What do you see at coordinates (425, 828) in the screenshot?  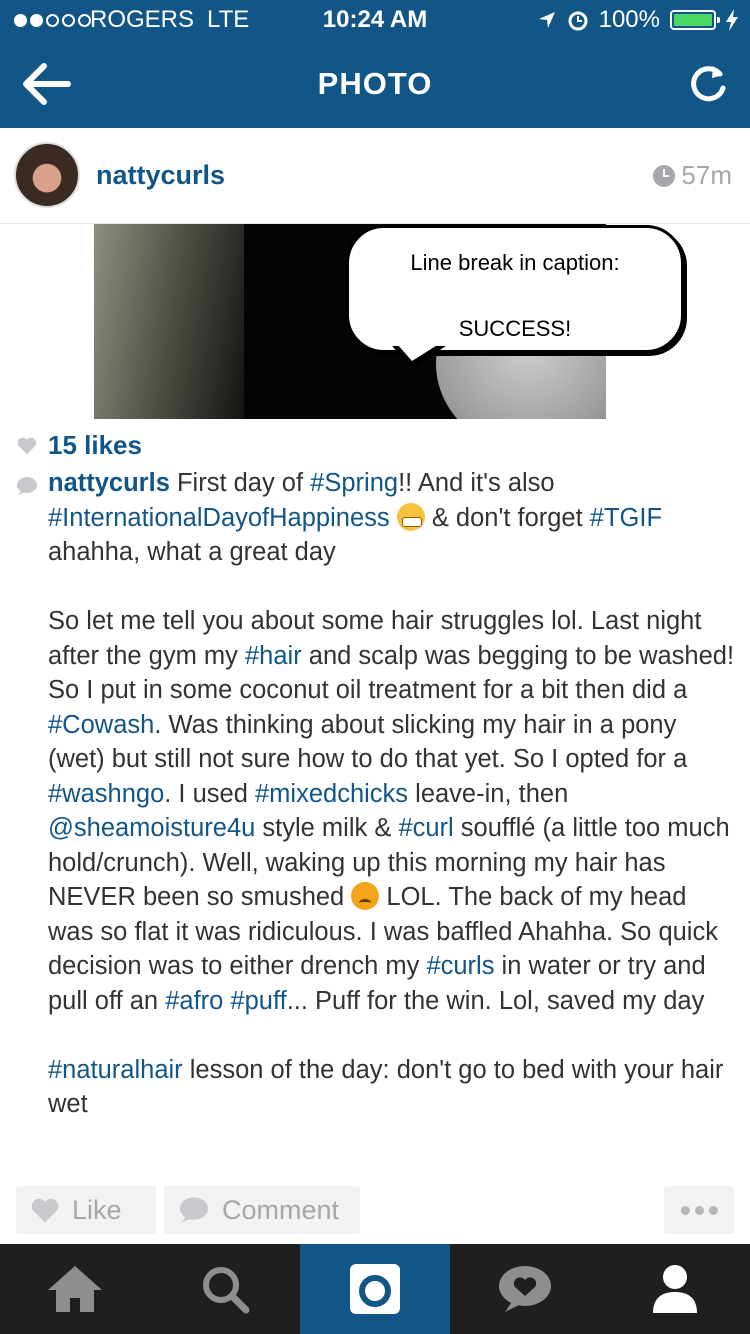 I see `hashtag-link: #curl` at bounding box center [425, 828].